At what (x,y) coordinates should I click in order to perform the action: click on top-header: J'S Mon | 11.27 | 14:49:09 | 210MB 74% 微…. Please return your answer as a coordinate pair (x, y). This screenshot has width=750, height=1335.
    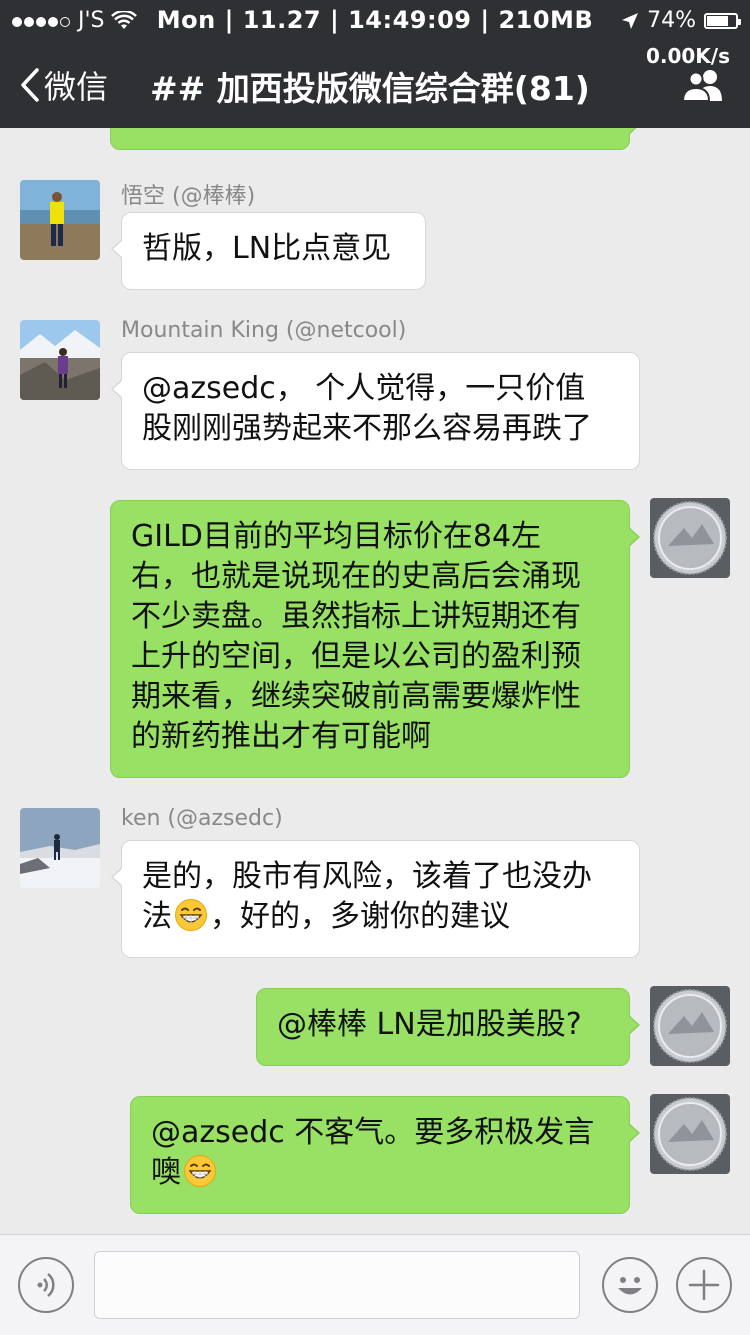
    Looking at the image, I should click on (375, 64).